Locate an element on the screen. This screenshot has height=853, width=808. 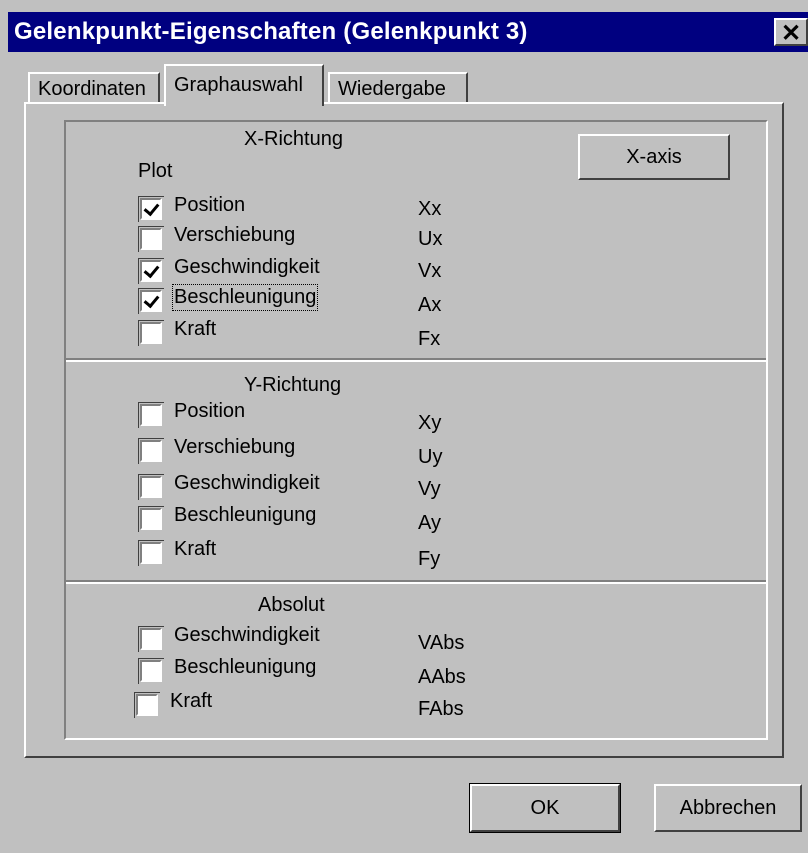
series-code: VAbs is located at coordinates (441, 643).